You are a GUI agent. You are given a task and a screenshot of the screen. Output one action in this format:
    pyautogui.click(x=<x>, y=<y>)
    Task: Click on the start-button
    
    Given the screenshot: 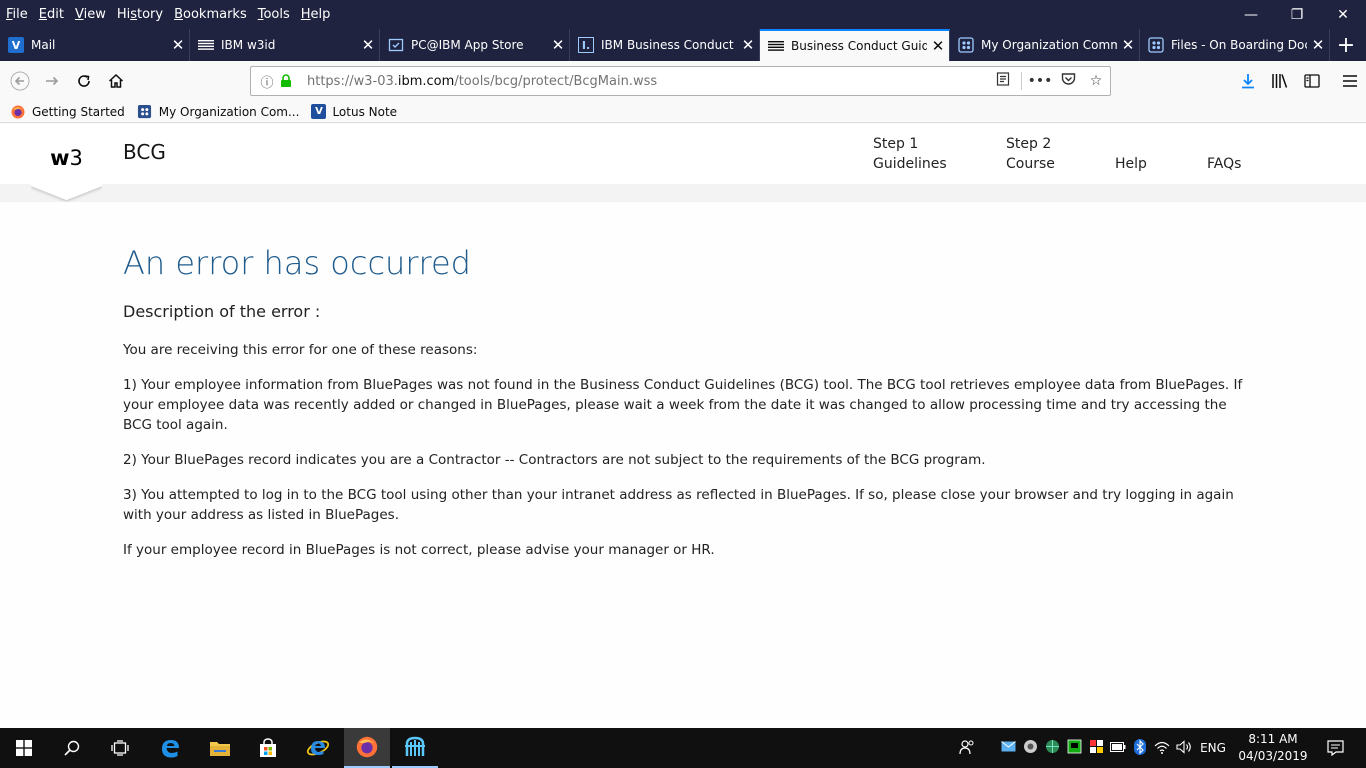 What is the action you would take?
    pyautogui.click(x=24, y=748)
    